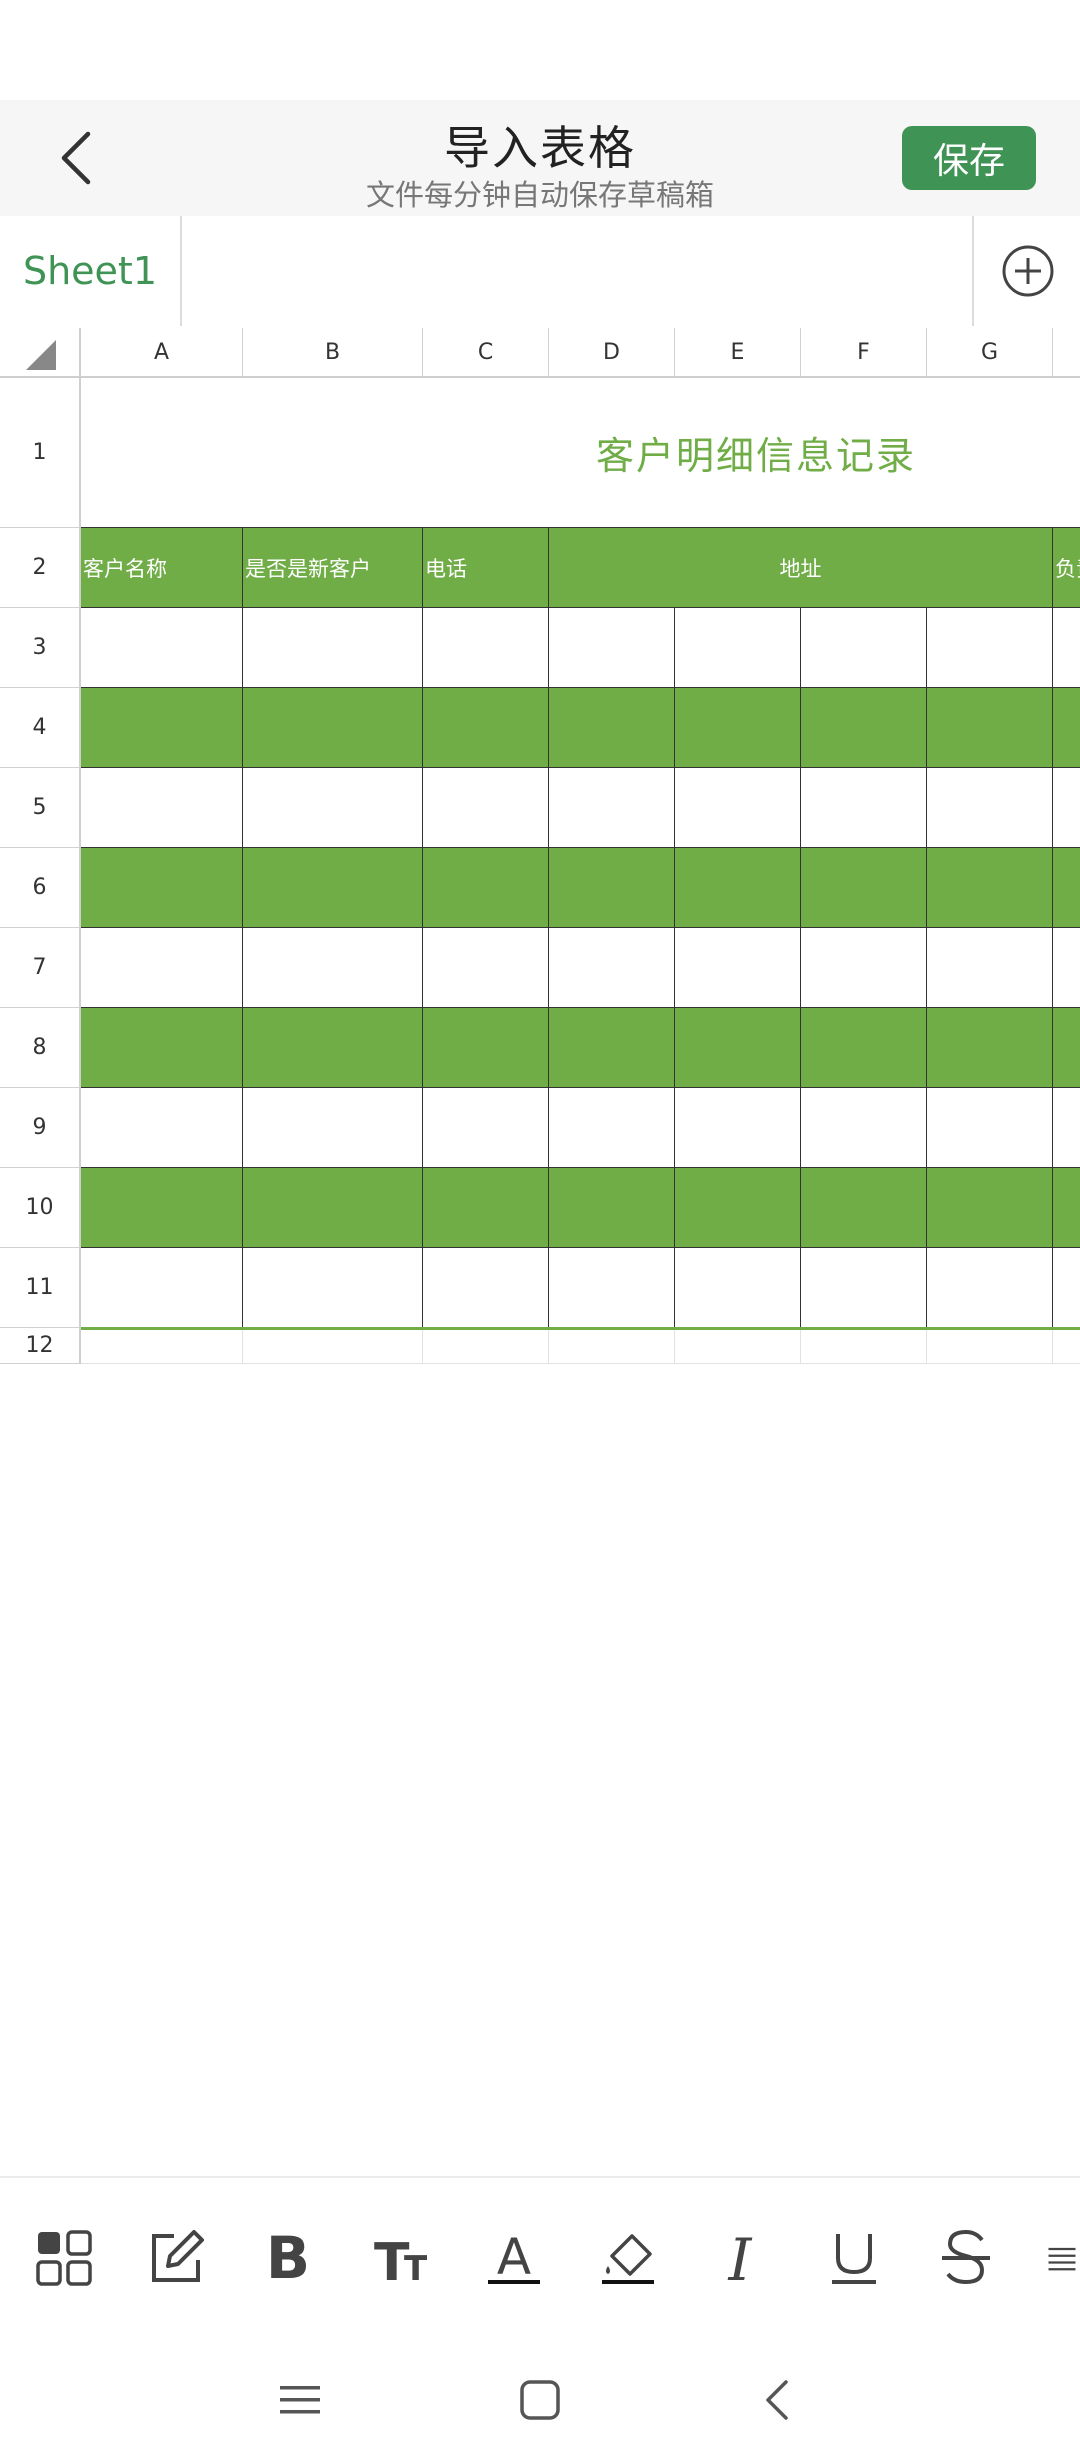 The height and width of the screenshot is (2460, 1080). Describe the element at coordinates (966, 2258) in the screenshot. I see `strikethrough-button` at that location.